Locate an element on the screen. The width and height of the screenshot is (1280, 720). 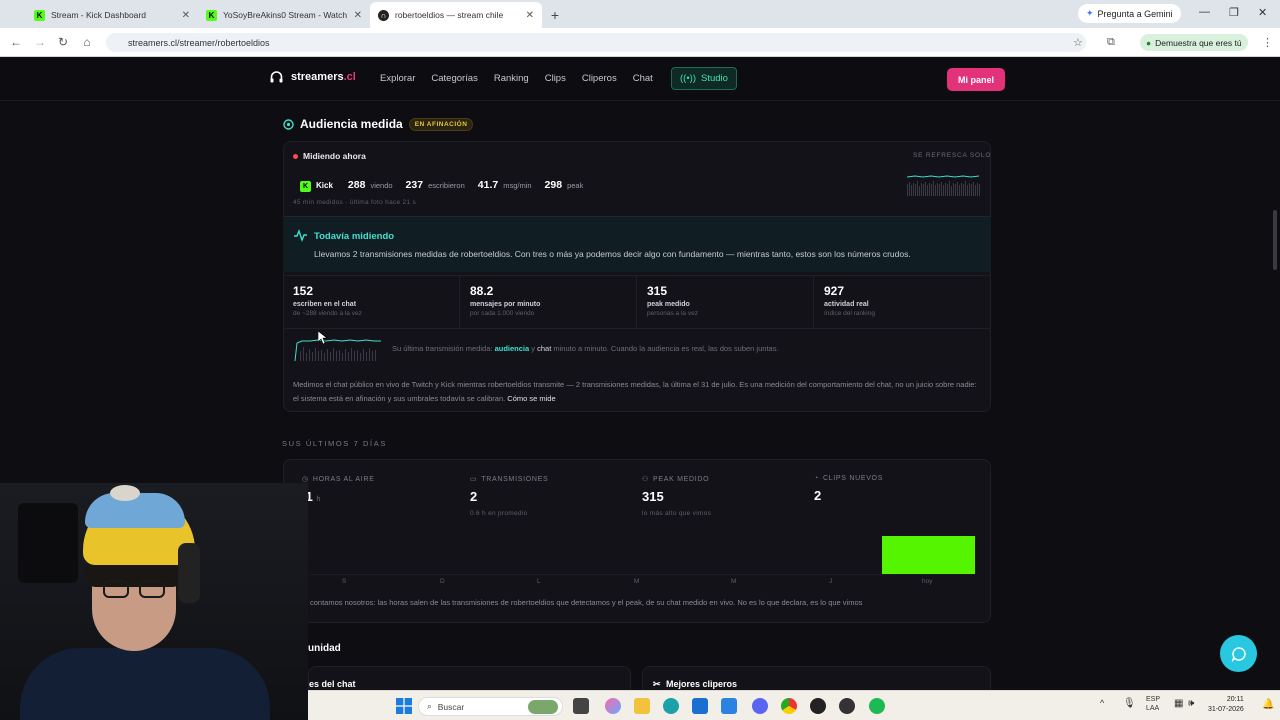
nav-chat: Chat is located at coordinates (643, 78).